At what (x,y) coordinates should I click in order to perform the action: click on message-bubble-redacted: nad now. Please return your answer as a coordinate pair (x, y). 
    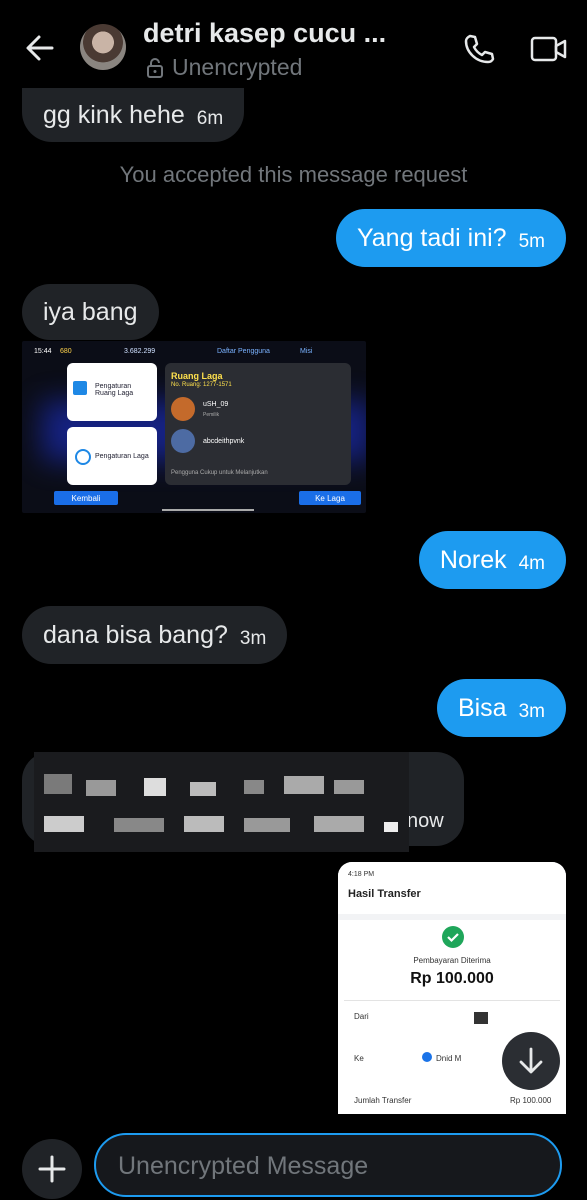
    Looking at the image, I should click on (243, 802).